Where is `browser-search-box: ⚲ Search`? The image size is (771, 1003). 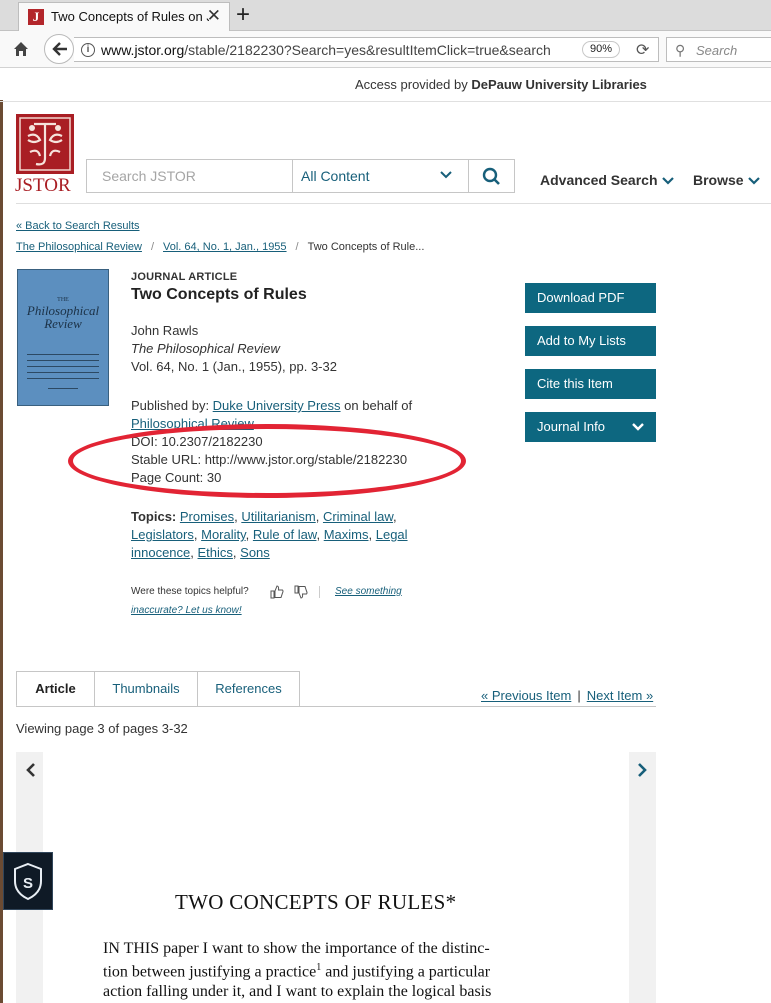 browser-search-box: ⚲ Search is located at coordinates (718, 49).